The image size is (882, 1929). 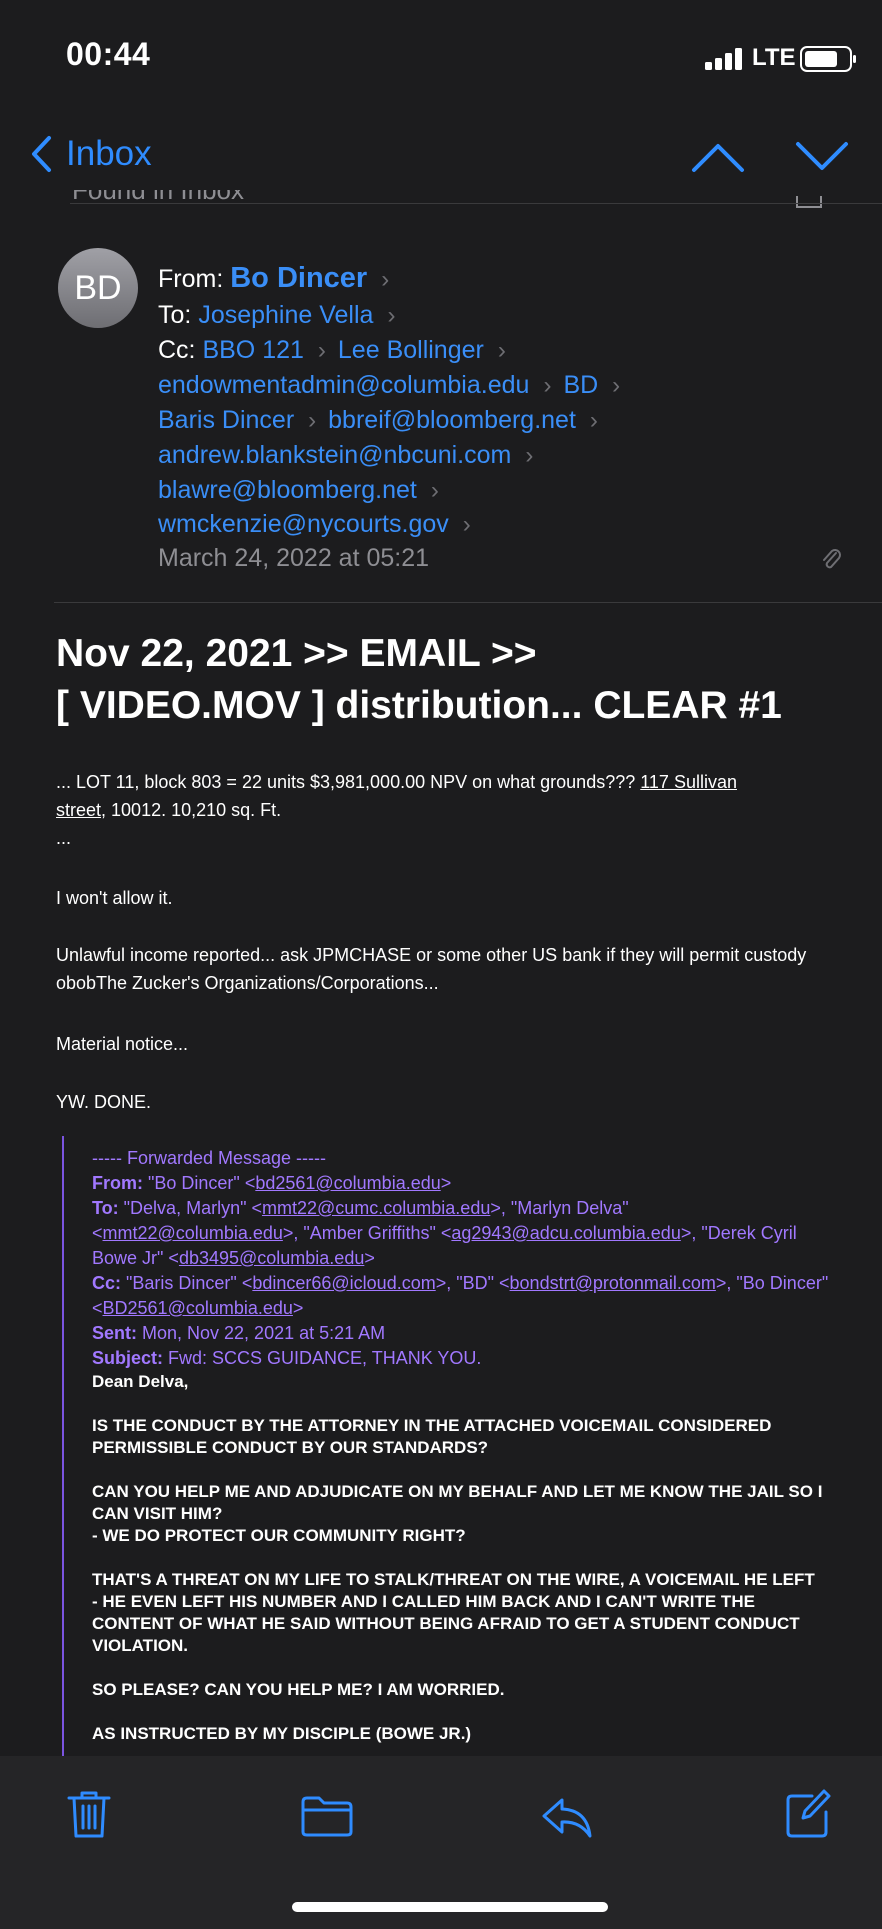 What do you see at coordinates (419, 705) in the screenshot?
I see `subject-line: [ VIDEO.MOV ] distribution... CLEAR #1` at bounding box center [419, 705].